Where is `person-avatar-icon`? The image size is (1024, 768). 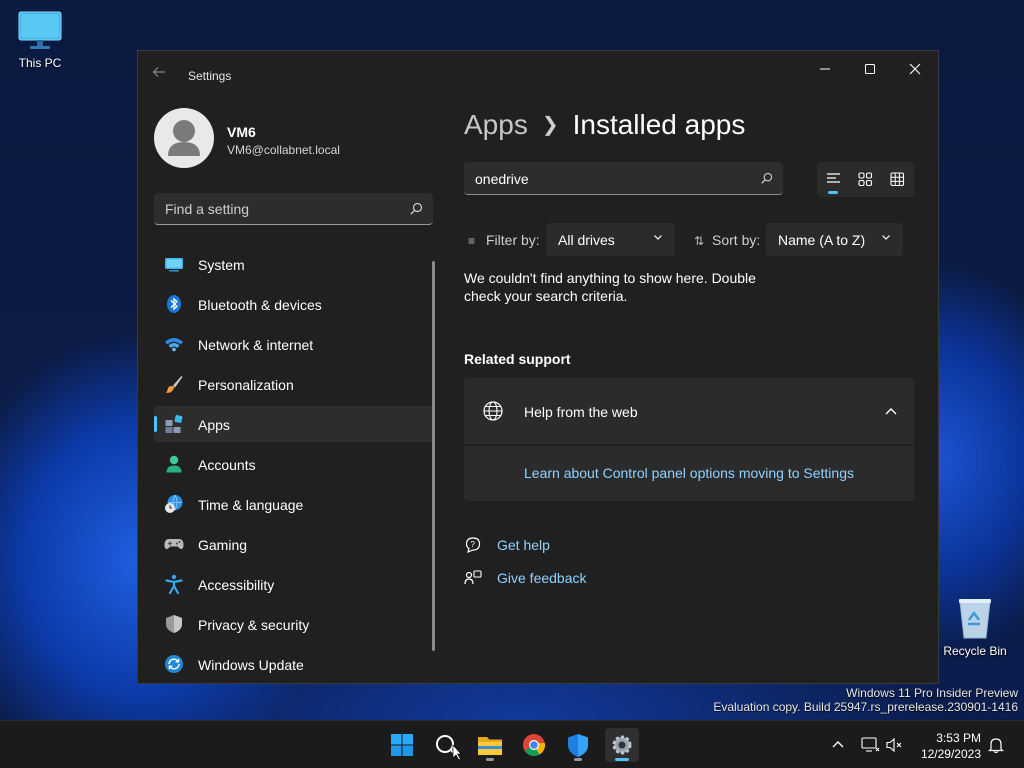
person-avatar-icon is located at coordinates (184, 138).